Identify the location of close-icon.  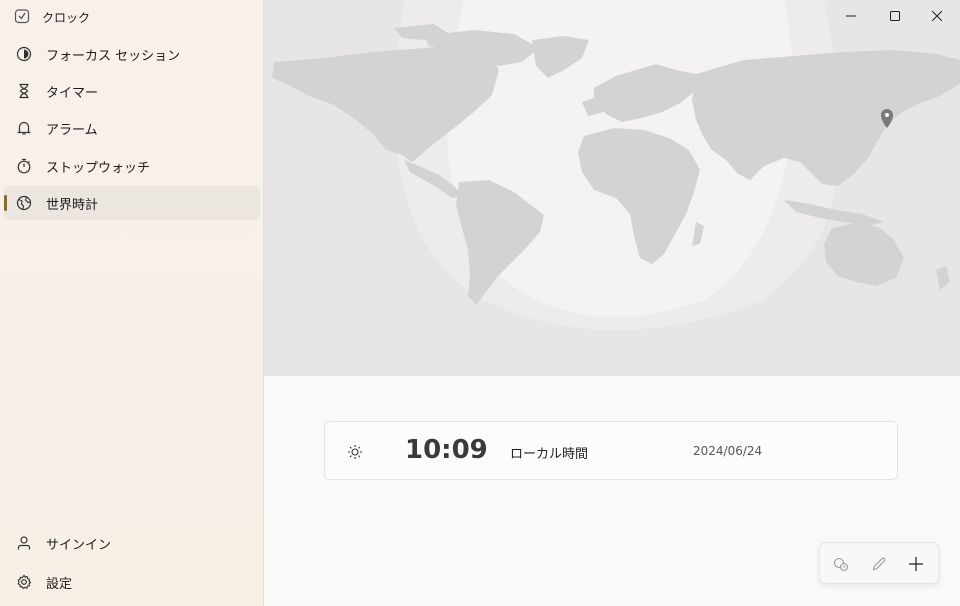
(937, 16).